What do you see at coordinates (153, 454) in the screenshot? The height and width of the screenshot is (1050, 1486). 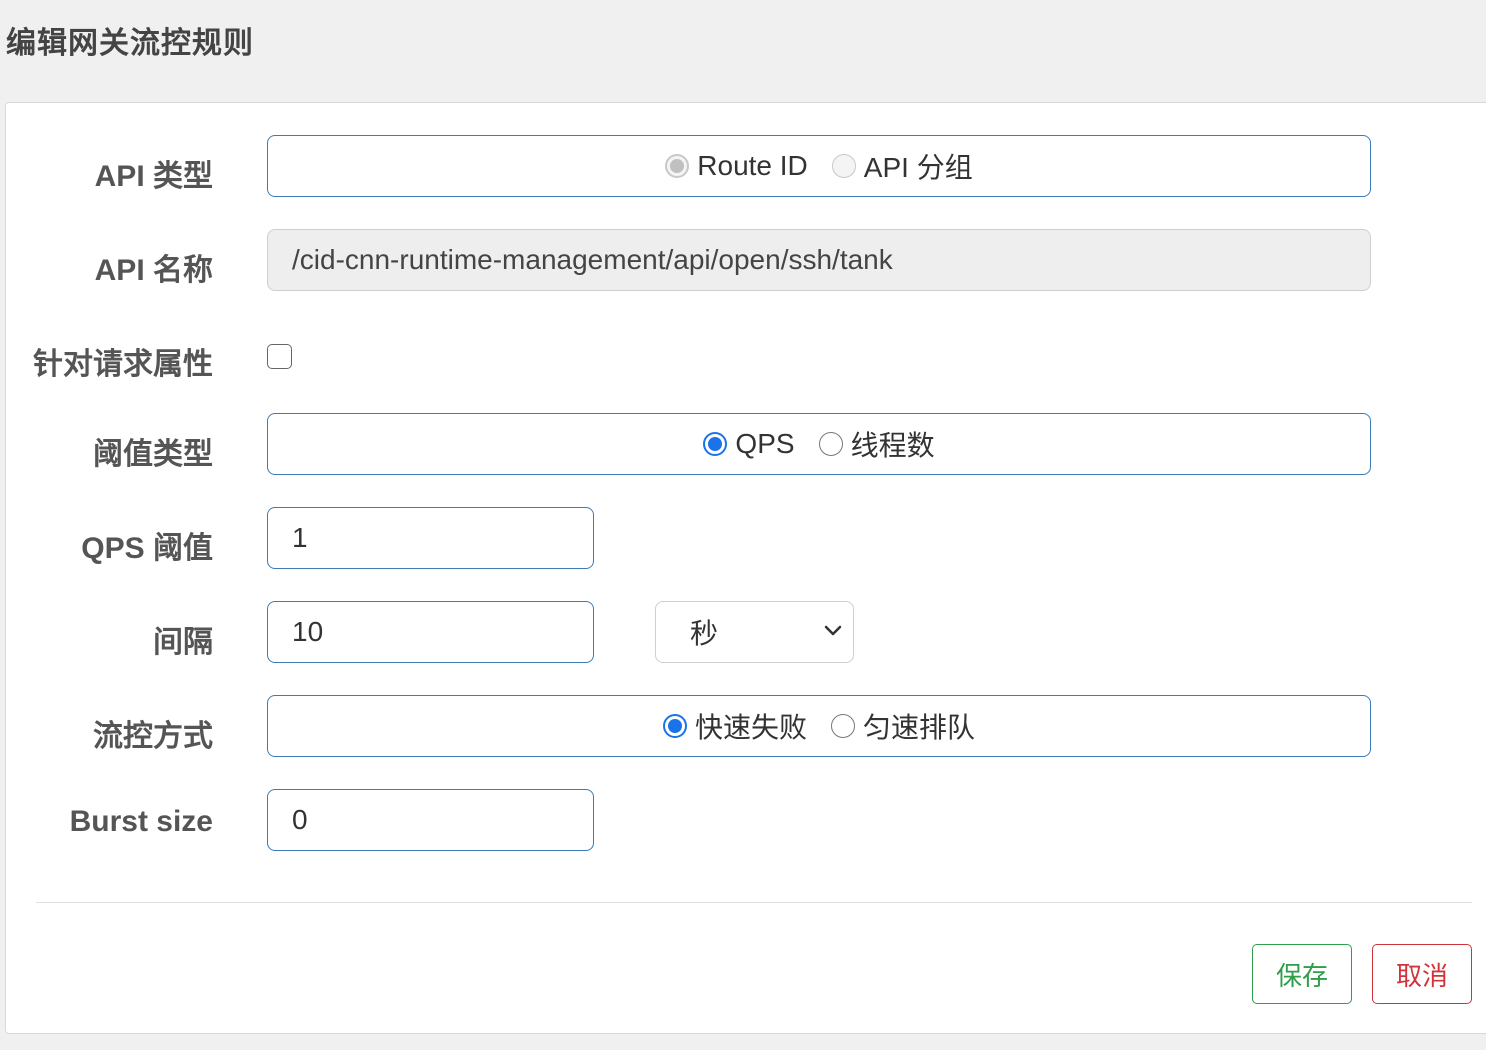 I see `threshold-type-label: 阈值类型` at bounding box center [153, 454].